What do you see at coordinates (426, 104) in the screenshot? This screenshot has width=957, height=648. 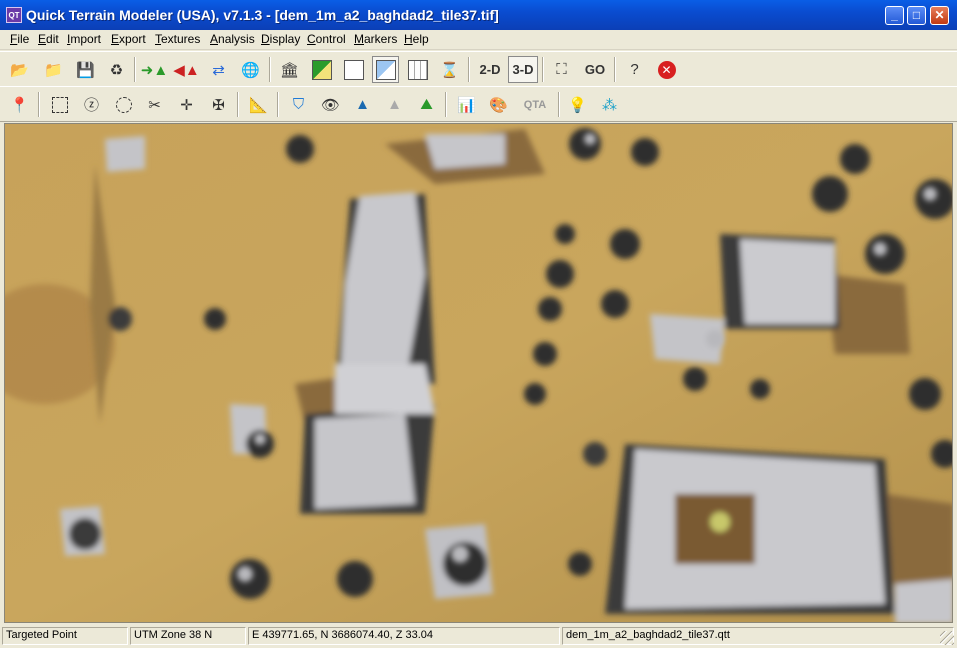 I see `contour-icon: ⛰` at bounding box center [426, 104].